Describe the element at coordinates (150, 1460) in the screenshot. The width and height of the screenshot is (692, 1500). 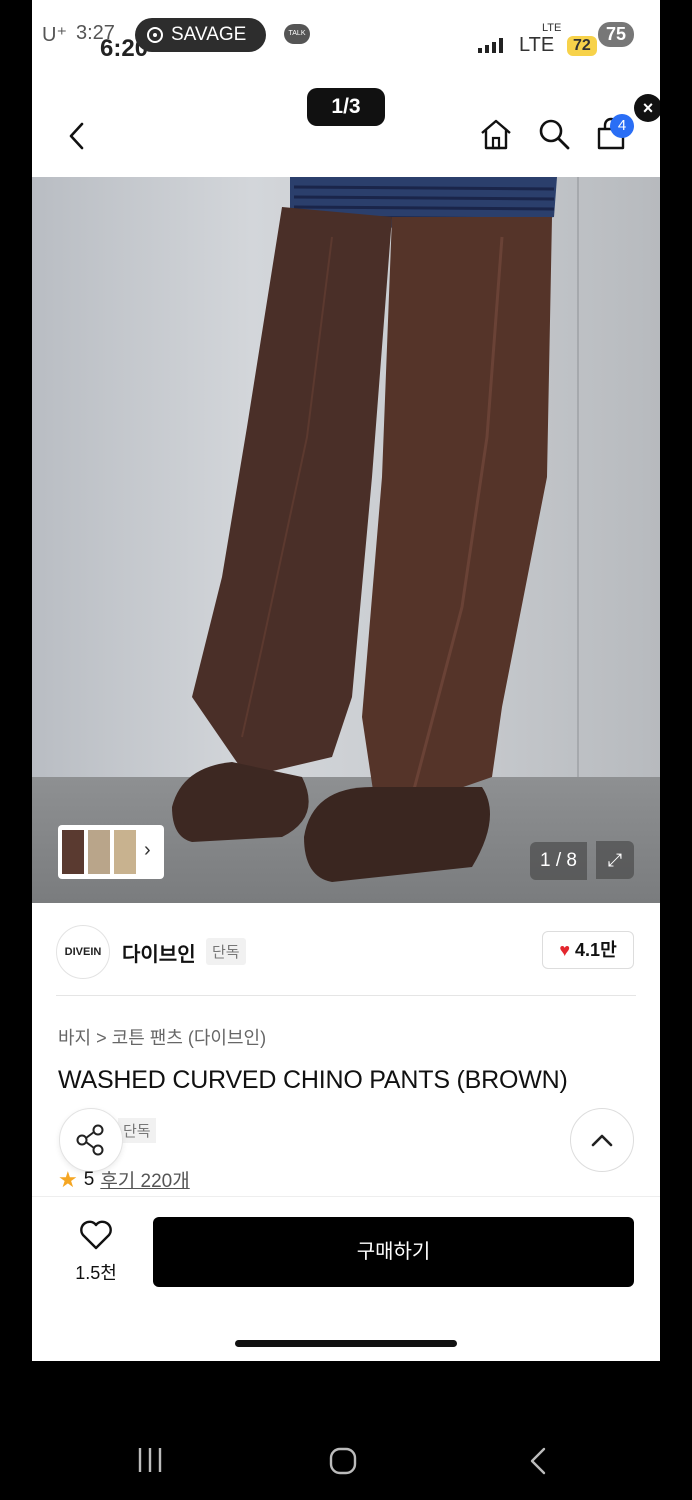
I see `recent-apps-icon` at that location.